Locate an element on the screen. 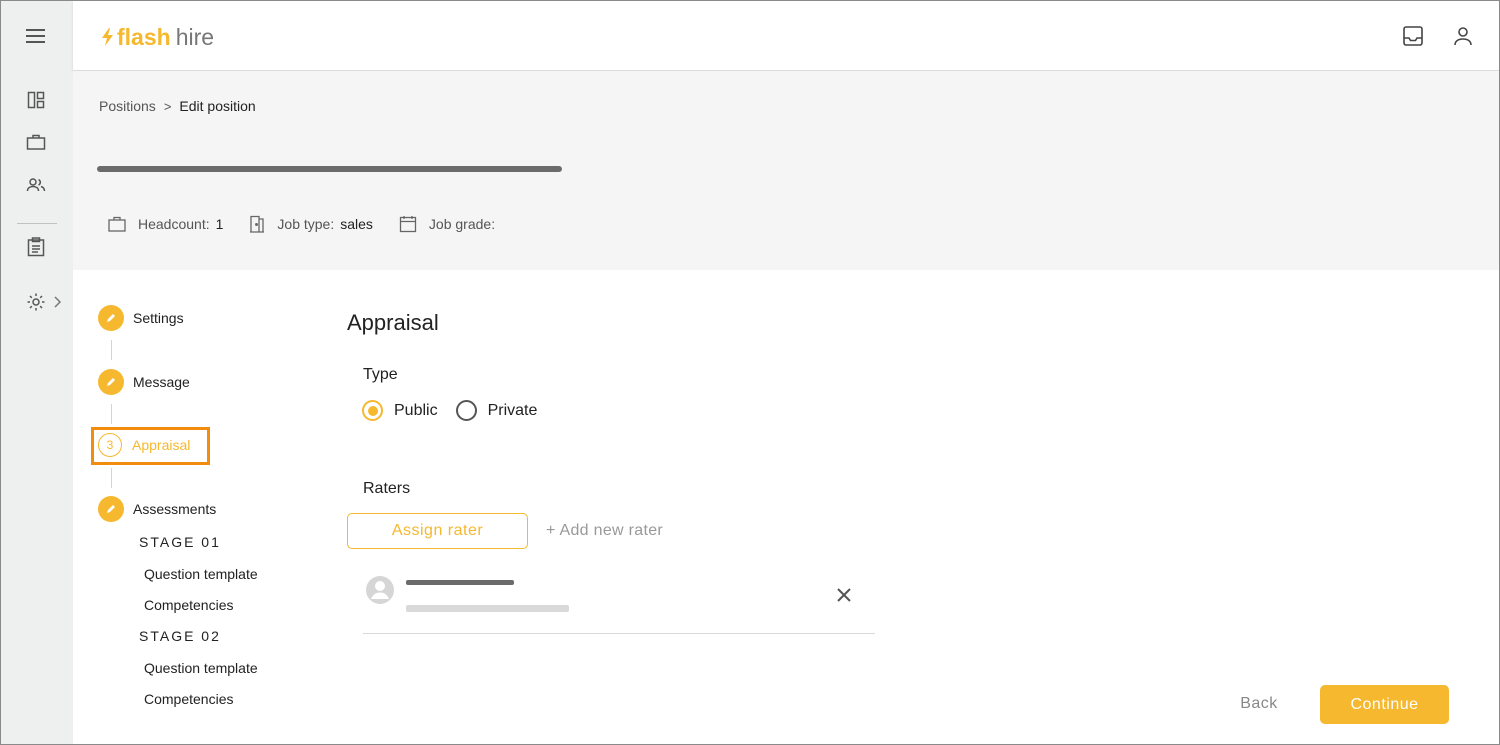 This screenshot has height=745, width=1500. clipboard-icon is located at coordinates (36, 247).